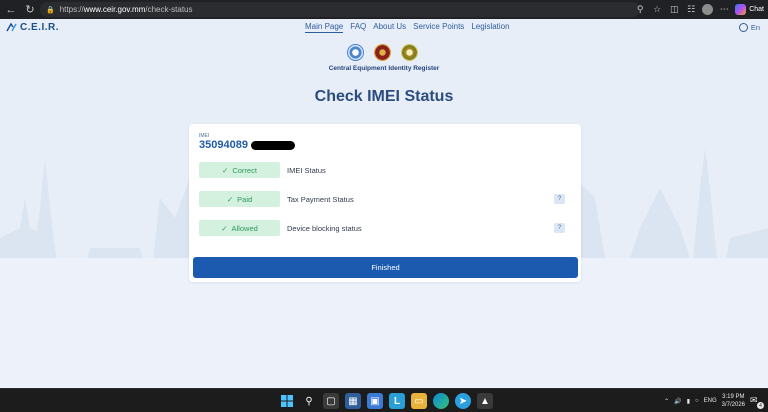 This screenshot has height=412, width=768. Describe the element at coordinates (733, 397) in the screenshot. I see `clock-time: 3:19 PM` at that location.